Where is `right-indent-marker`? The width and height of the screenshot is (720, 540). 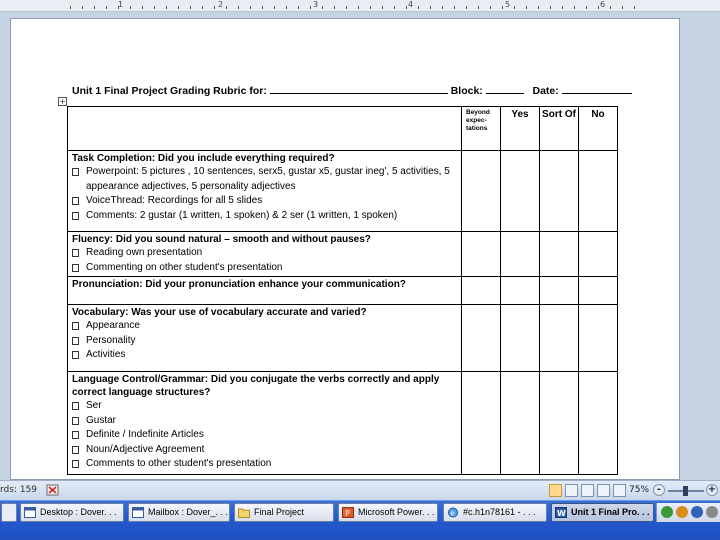 right-indent-marker is located at coordinates (616, 5).